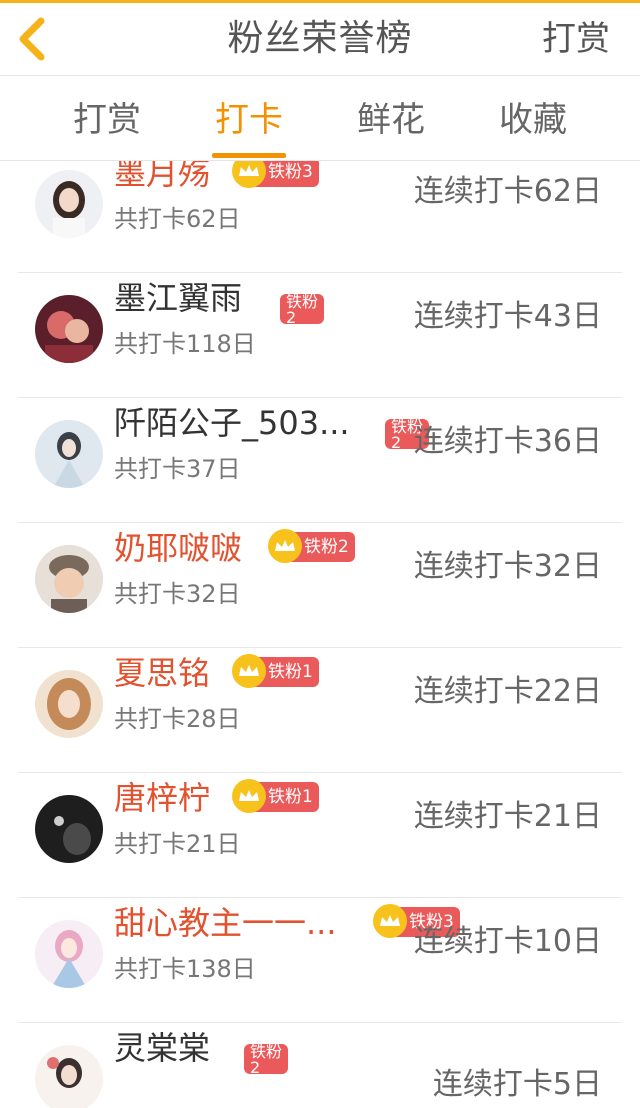 This screenshot has width=640, height=1108. Describe the element at coordinates (320, 460) in the screenshot. I see `list-item: 阡陌公子_503... 铁粉 2 共打卡37日 连续打卡36日` at that location.